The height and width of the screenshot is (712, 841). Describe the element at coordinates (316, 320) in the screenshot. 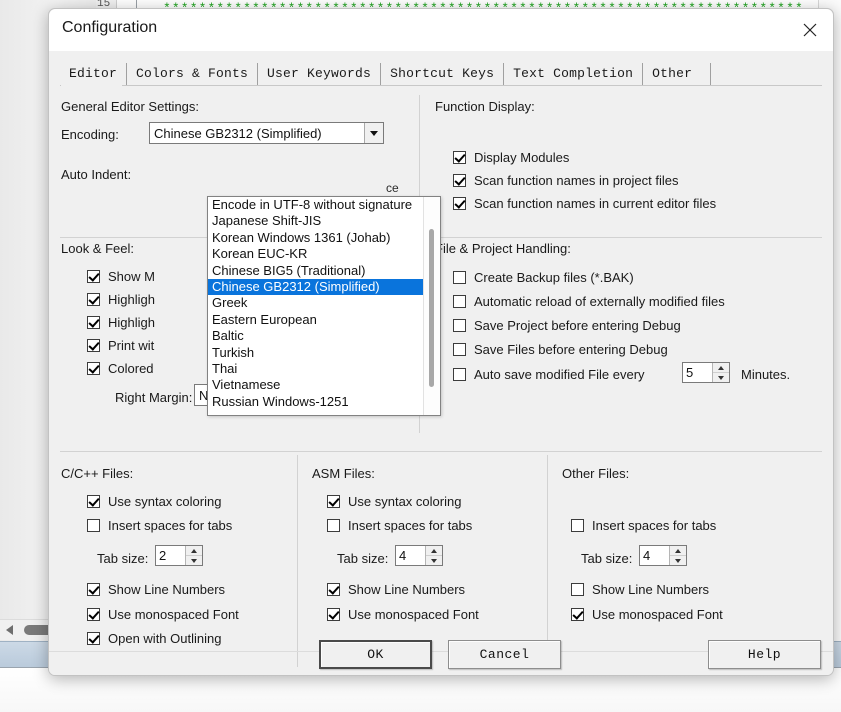

I see `dropdown-option: Eastern European` at that location.